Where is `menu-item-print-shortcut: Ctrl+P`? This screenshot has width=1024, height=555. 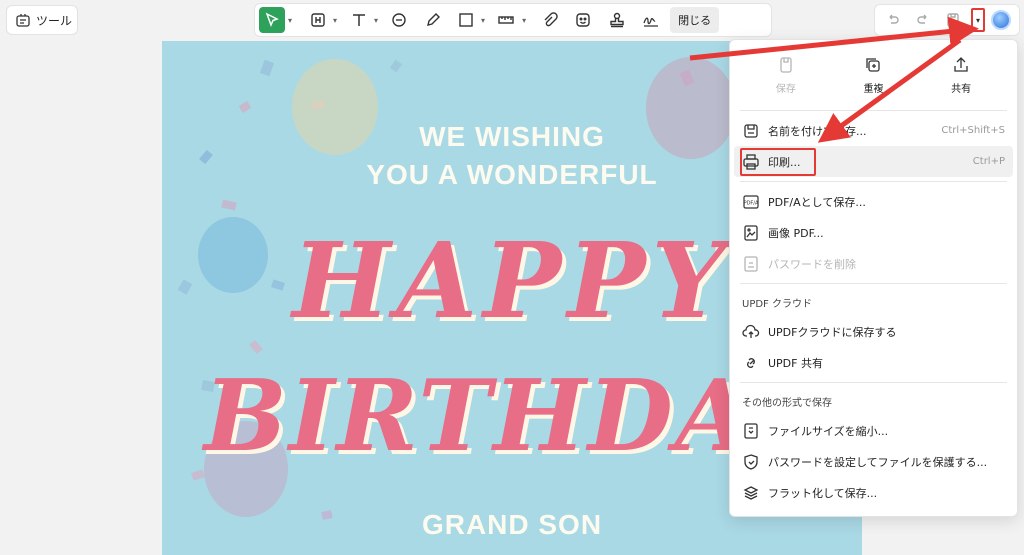 menu-item-print-shortcut: Ctrl+P is located at coordinates (988, 161).